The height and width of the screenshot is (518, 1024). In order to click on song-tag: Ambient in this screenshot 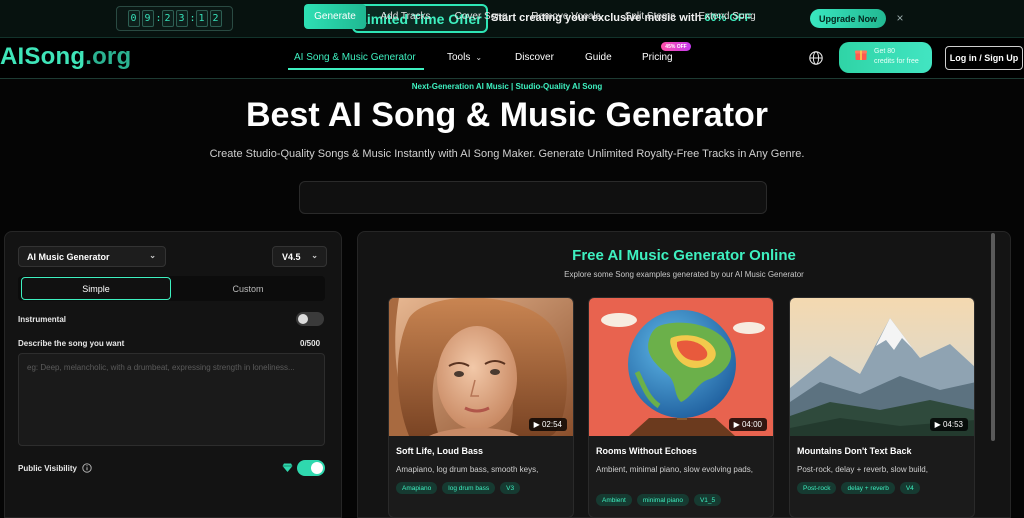, I will do `click(614, 500)`.